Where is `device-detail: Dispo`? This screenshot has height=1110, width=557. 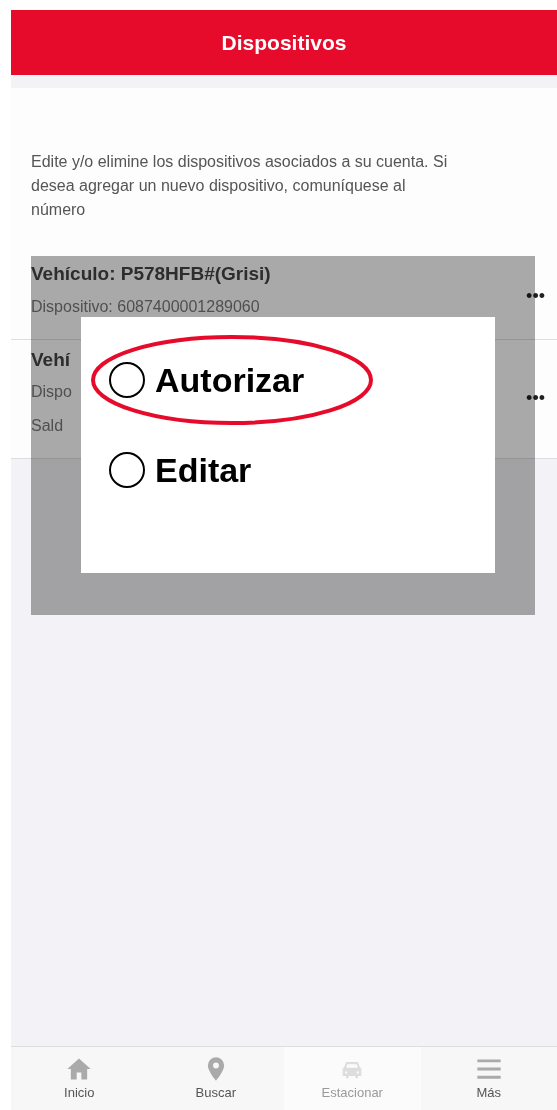
device-detail: Dispo is located at coordinates (51, 392).